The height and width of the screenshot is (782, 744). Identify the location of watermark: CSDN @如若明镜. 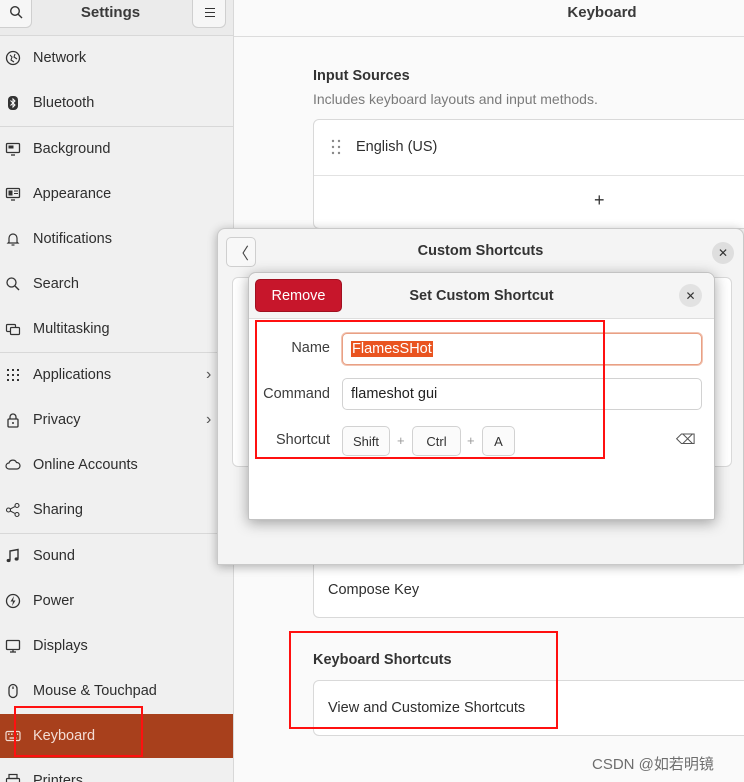
(653, 764).